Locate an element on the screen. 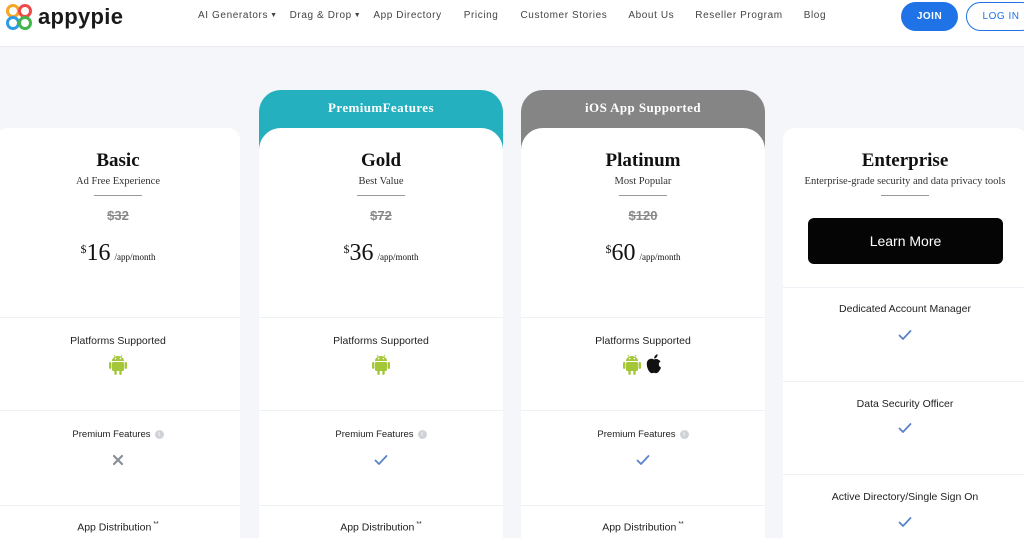 The image size is (1024, 538). nav-blog: Blog is located at coordinates (815, 15).